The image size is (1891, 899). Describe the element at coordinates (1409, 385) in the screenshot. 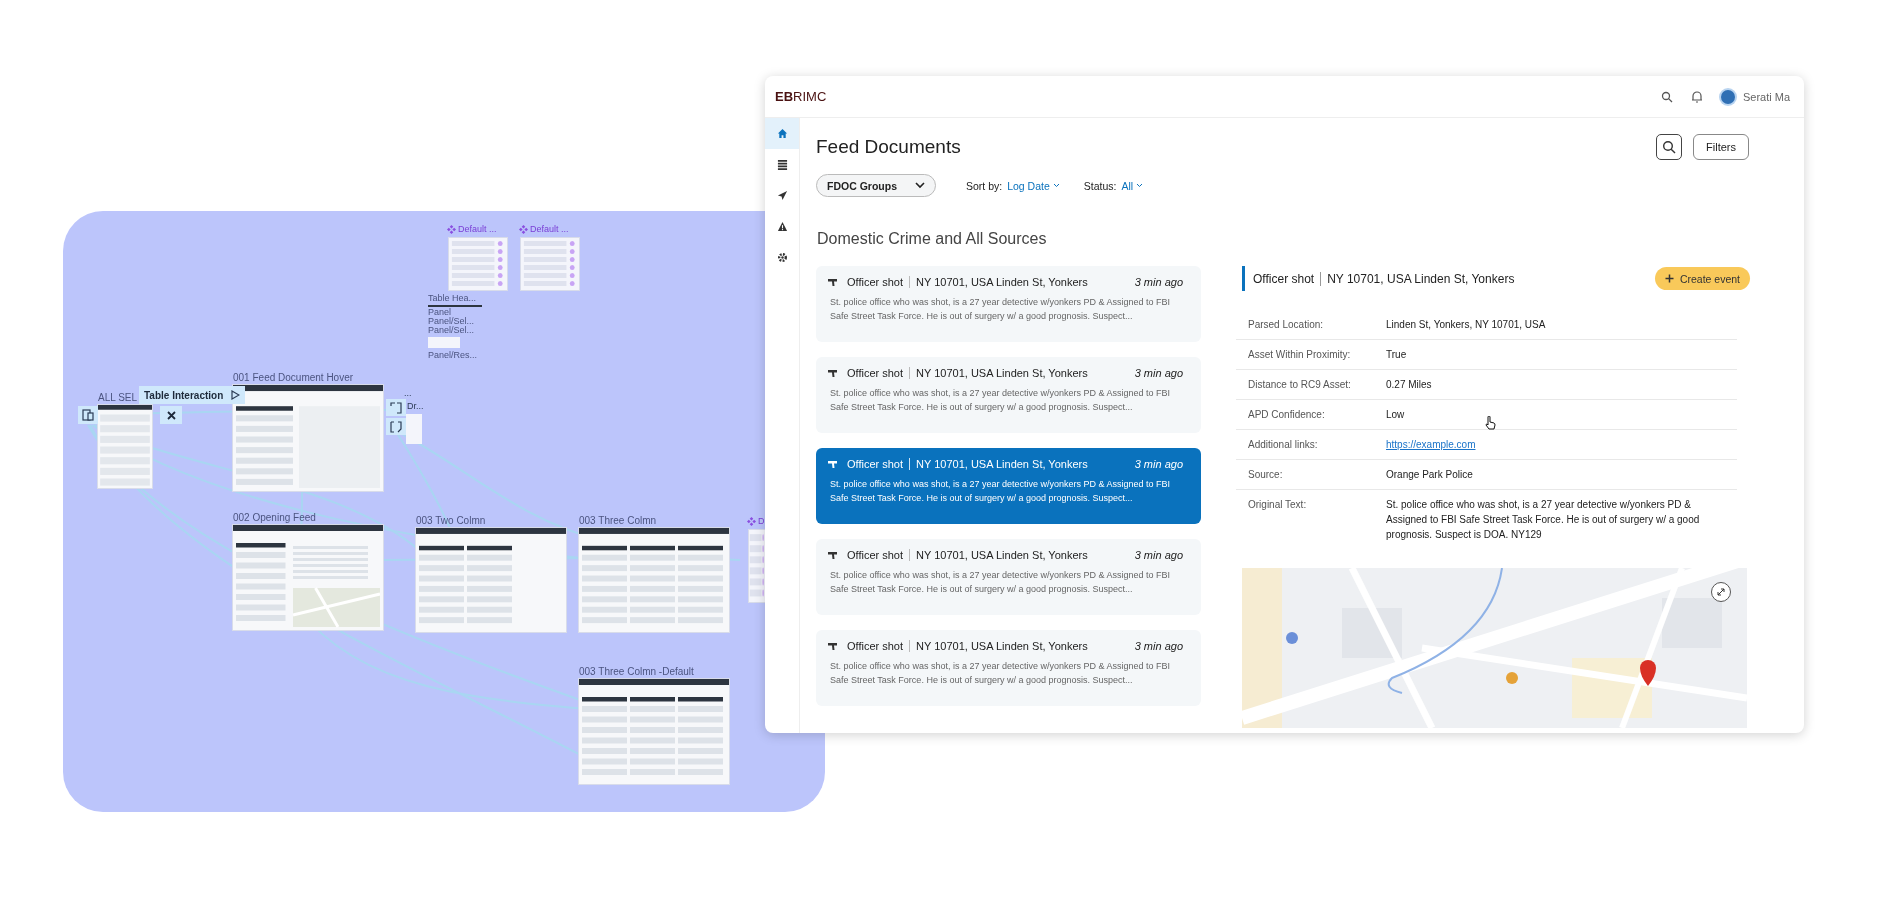

I see `field-value: 0.27 Miles` at that location.